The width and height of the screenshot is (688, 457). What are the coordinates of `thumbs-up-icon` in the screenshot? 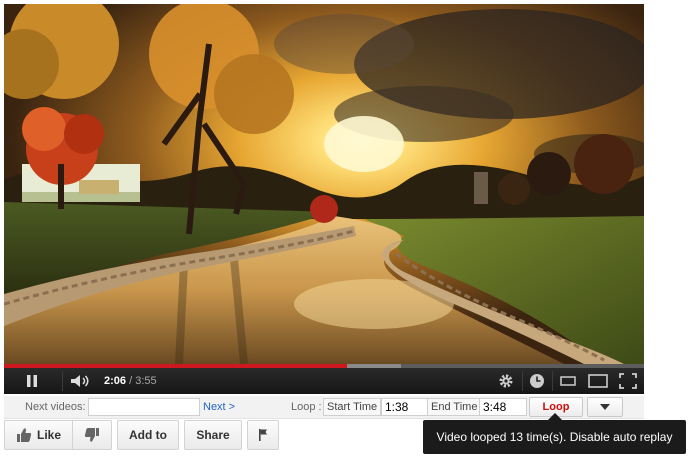 It's located at (24, 435).